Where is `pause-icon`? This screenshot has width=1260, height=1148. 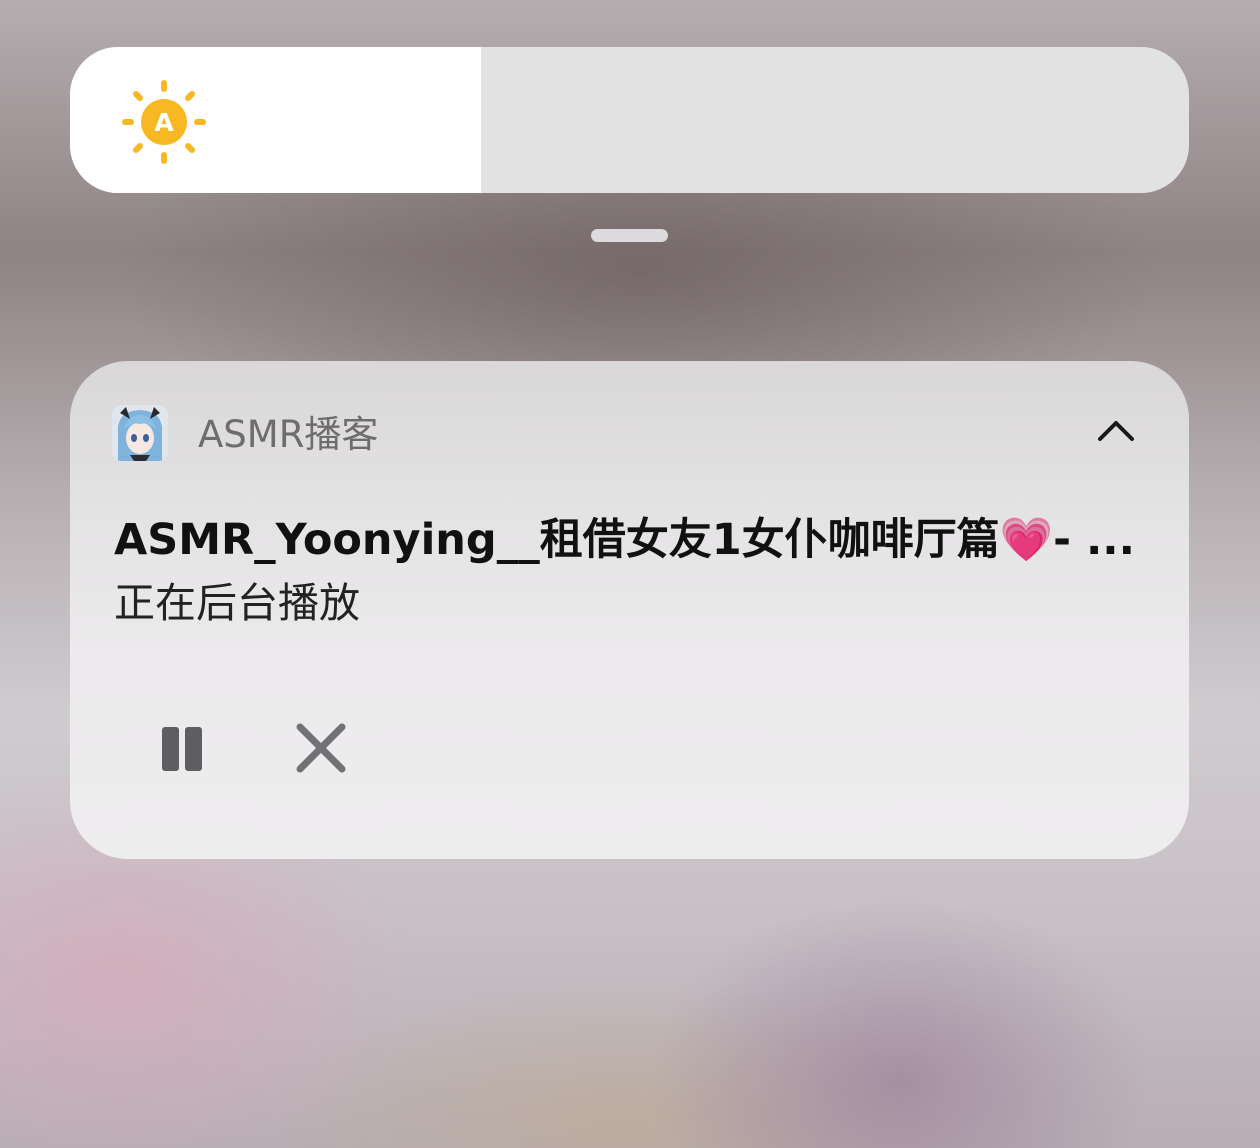 pause-icon is located at coordinates (182, 749).